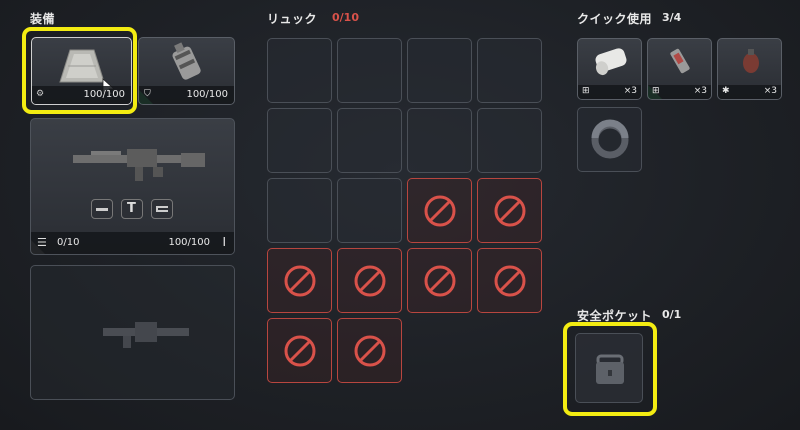 This screenshot has width=800, height=430. I want to click on helmet-durability: 100/100, so click(207, 94).